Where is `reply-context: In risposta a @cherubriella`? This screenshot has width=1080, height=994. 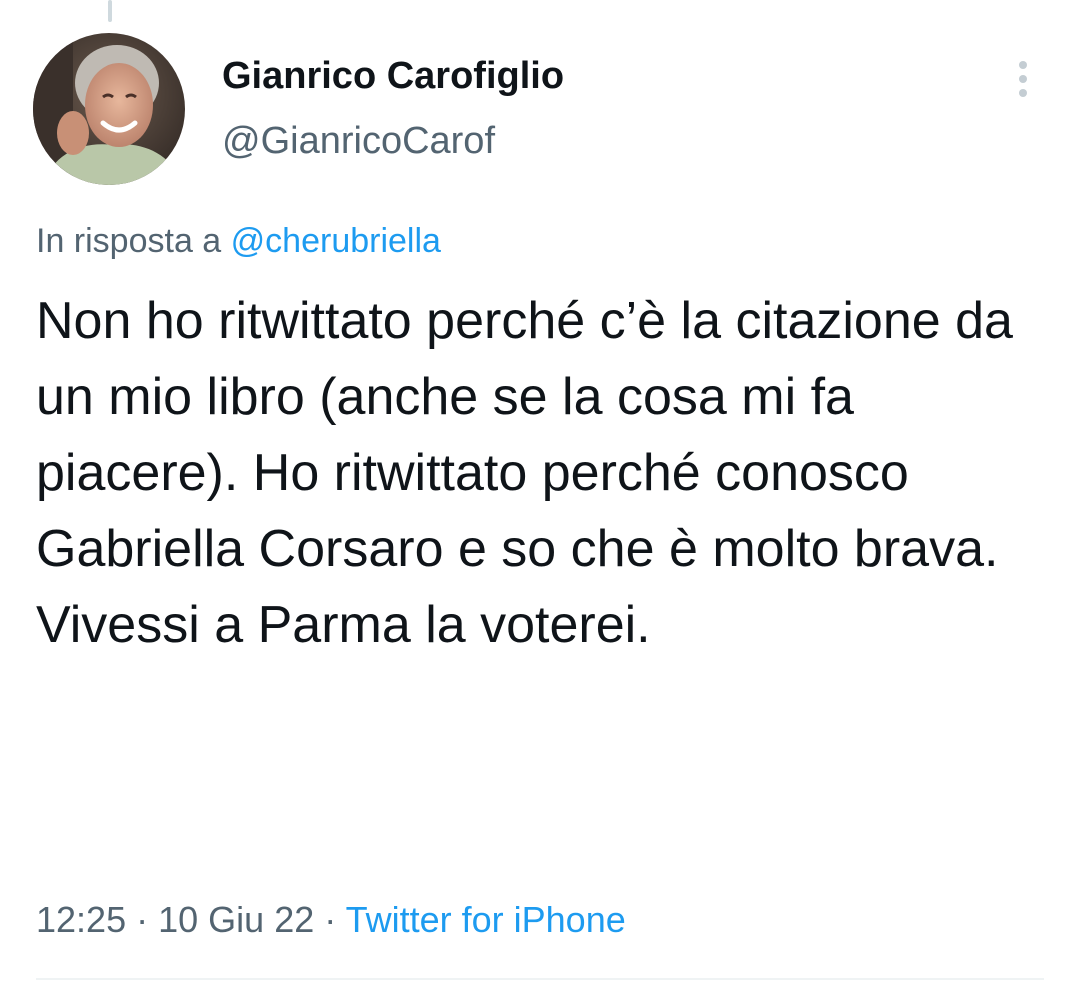
reply-context: In risposta a @cherubriella is located at coordinates (238, 241).